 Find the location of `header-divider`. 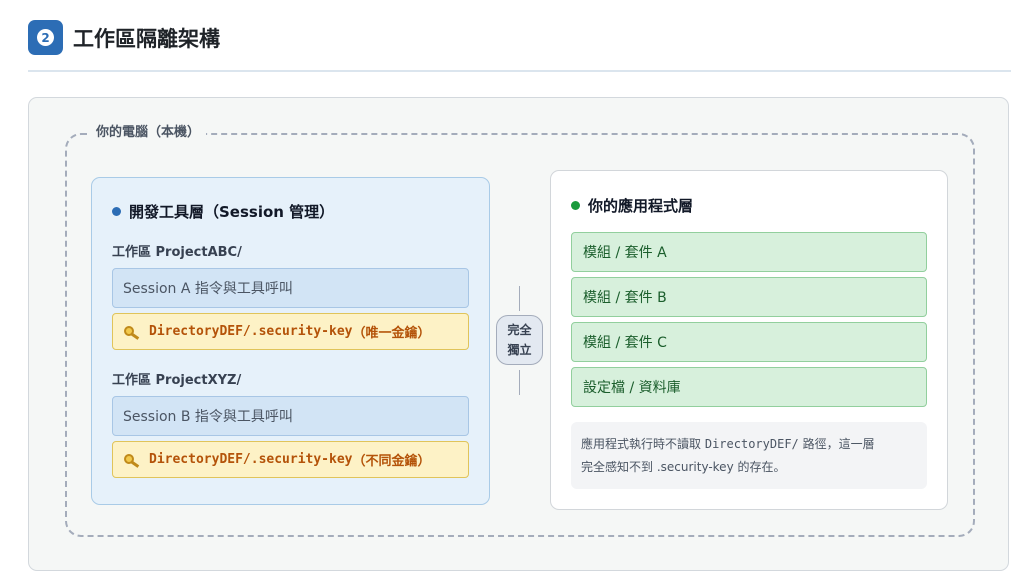

header-divider is located at coordinates (519, 71).